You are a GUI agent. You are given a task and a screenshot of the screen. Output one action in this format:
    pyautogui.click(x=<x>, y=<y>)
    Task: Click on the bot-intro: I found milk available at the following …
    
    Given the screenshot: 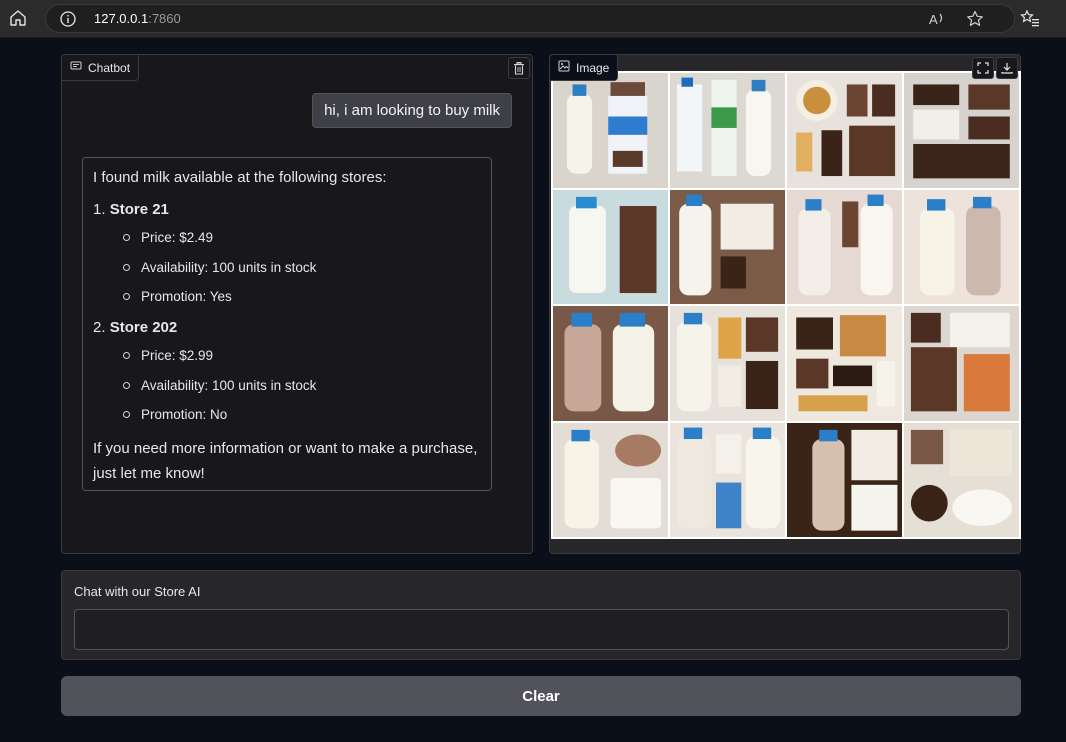 What is the action you would take?
    pyautogui.click(x=240, y=177)
    